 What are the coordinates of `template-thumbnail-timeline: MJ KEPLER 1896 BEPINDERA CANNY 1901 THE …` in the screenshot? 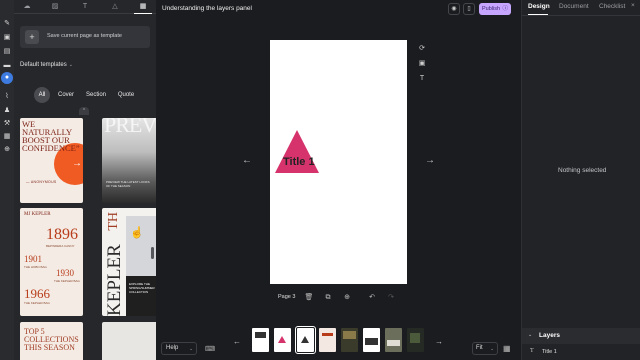 It's located at (51, 262).